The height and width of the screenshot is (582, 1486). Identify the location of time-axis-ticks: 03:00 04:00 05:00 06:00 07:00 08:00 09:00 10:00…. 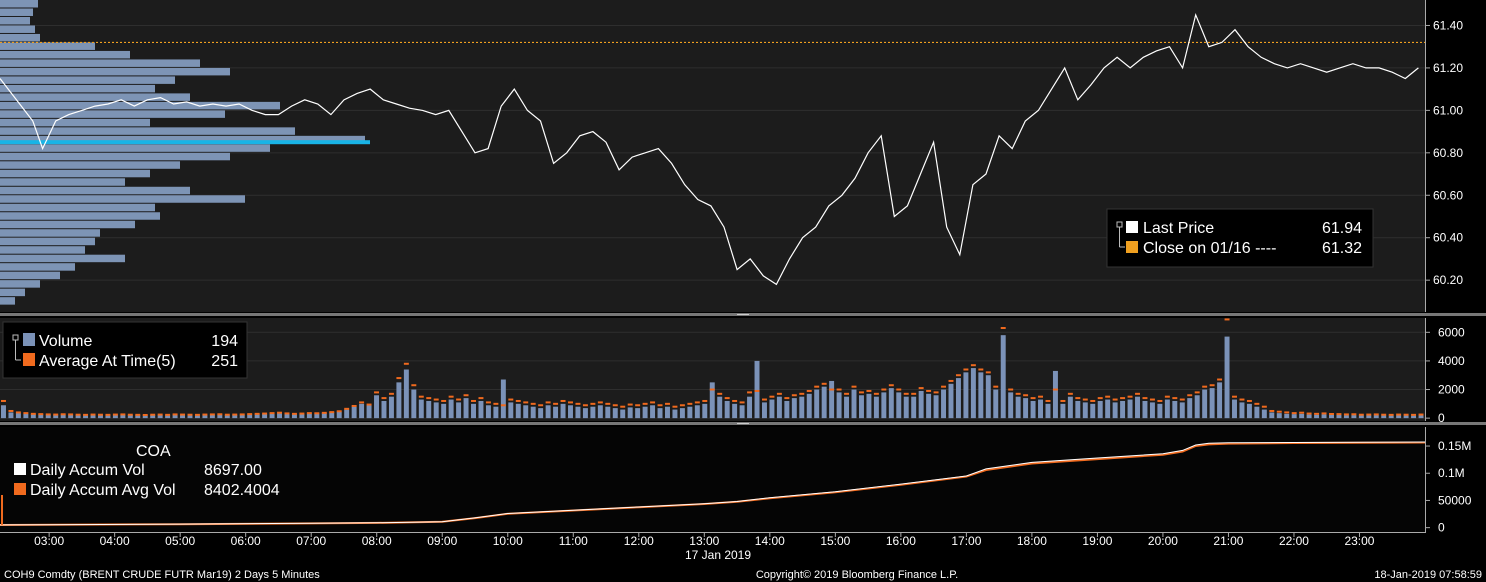
(704, 540).